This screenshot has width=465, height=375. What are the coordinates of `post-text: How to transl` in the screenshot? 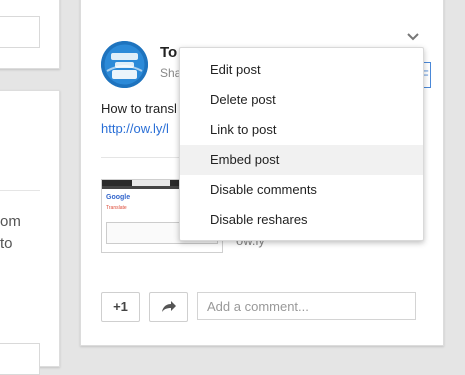 It's located at (139, 108).